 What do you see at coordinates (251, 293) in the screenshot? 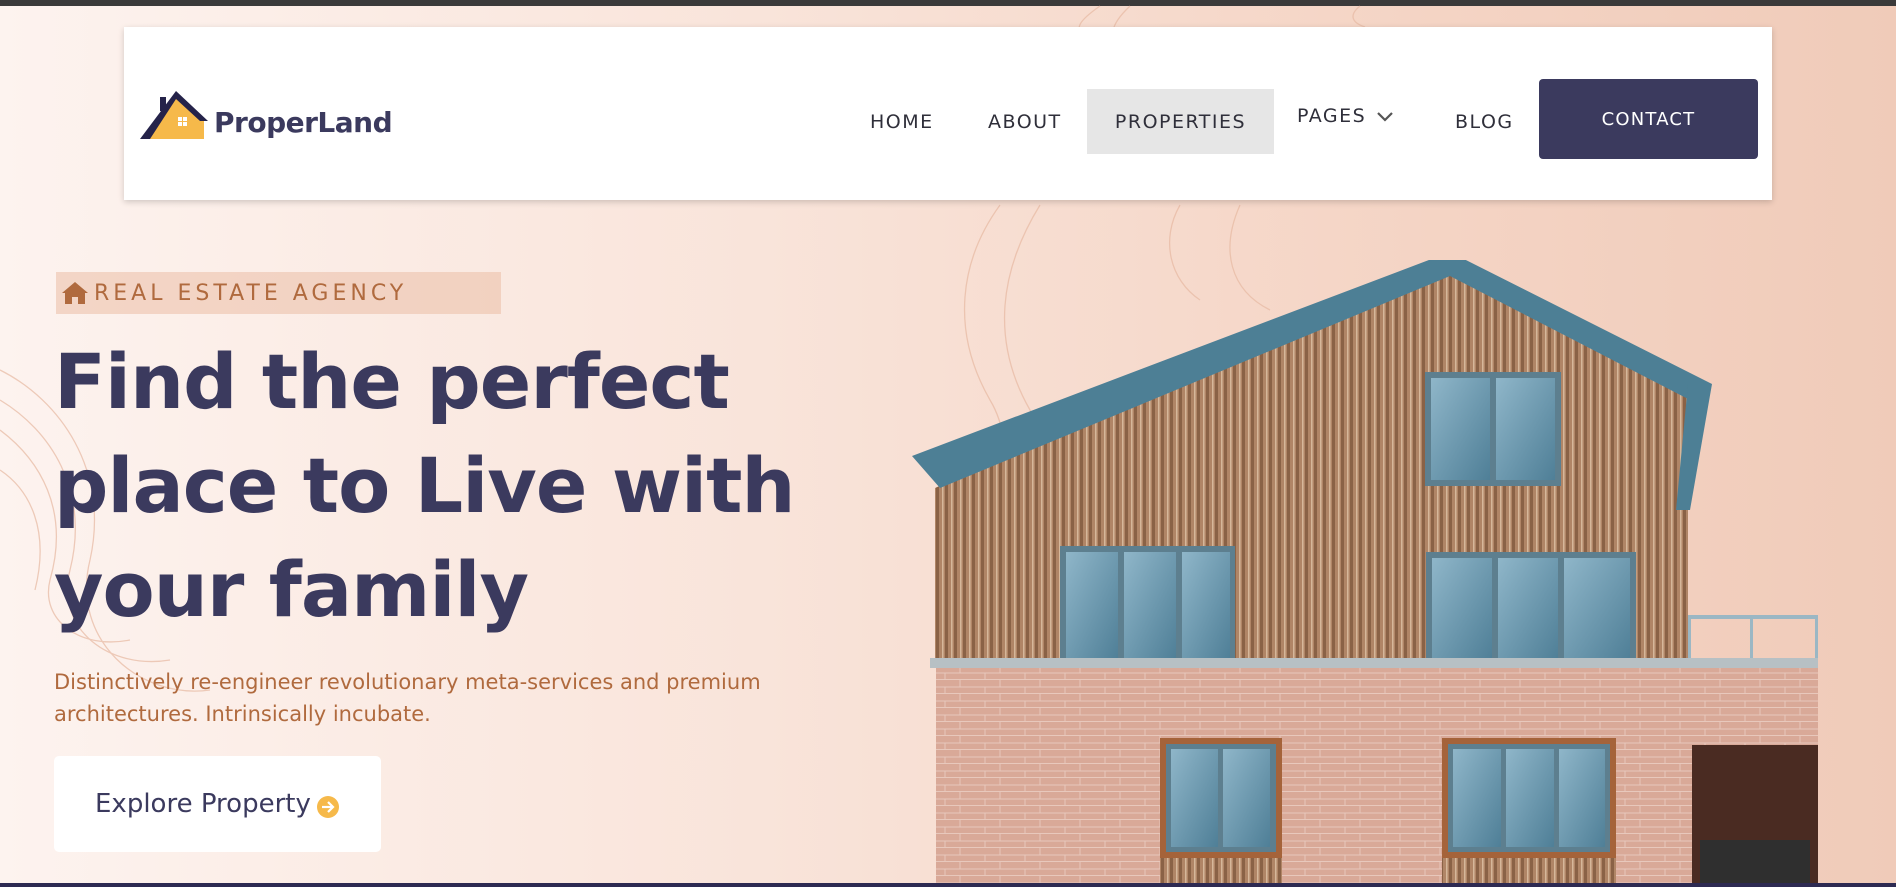
I see `tagline-text: REAL ESTATE AGENCY` at bounding box center [251, 293].